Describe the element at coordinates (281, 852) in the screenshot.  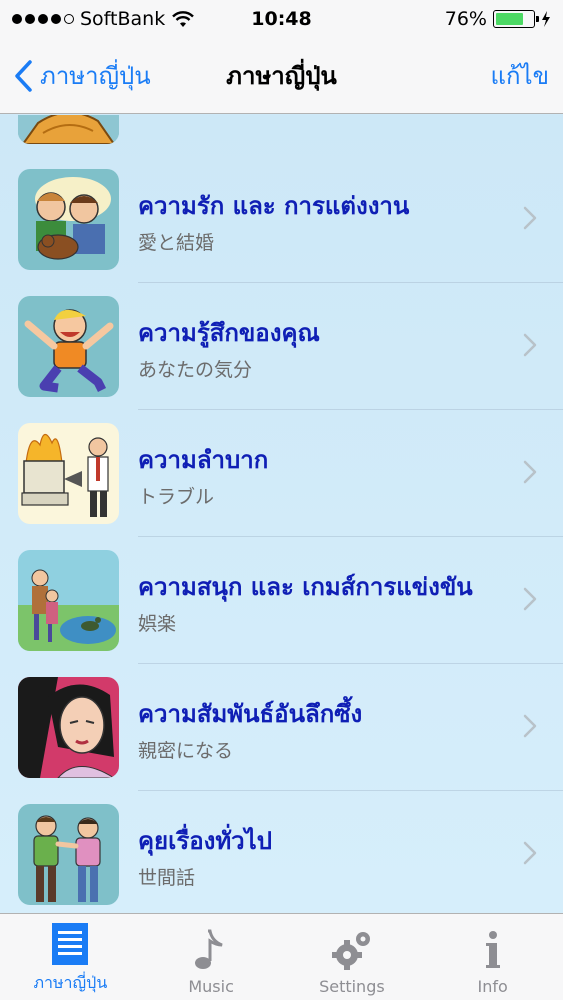
I see `list-item: คุยเรื่องทั่วไป 世間話` at that location.